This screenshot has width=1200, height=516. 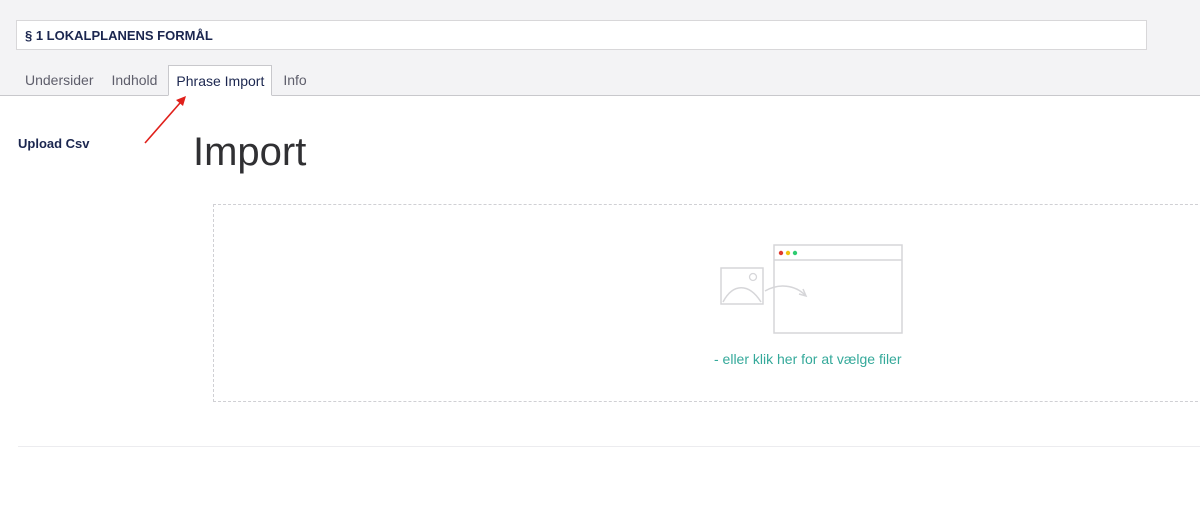 I want to click on content-tabs: Undersider Indhold Phrase Import Info, so click(x=166, y=80).